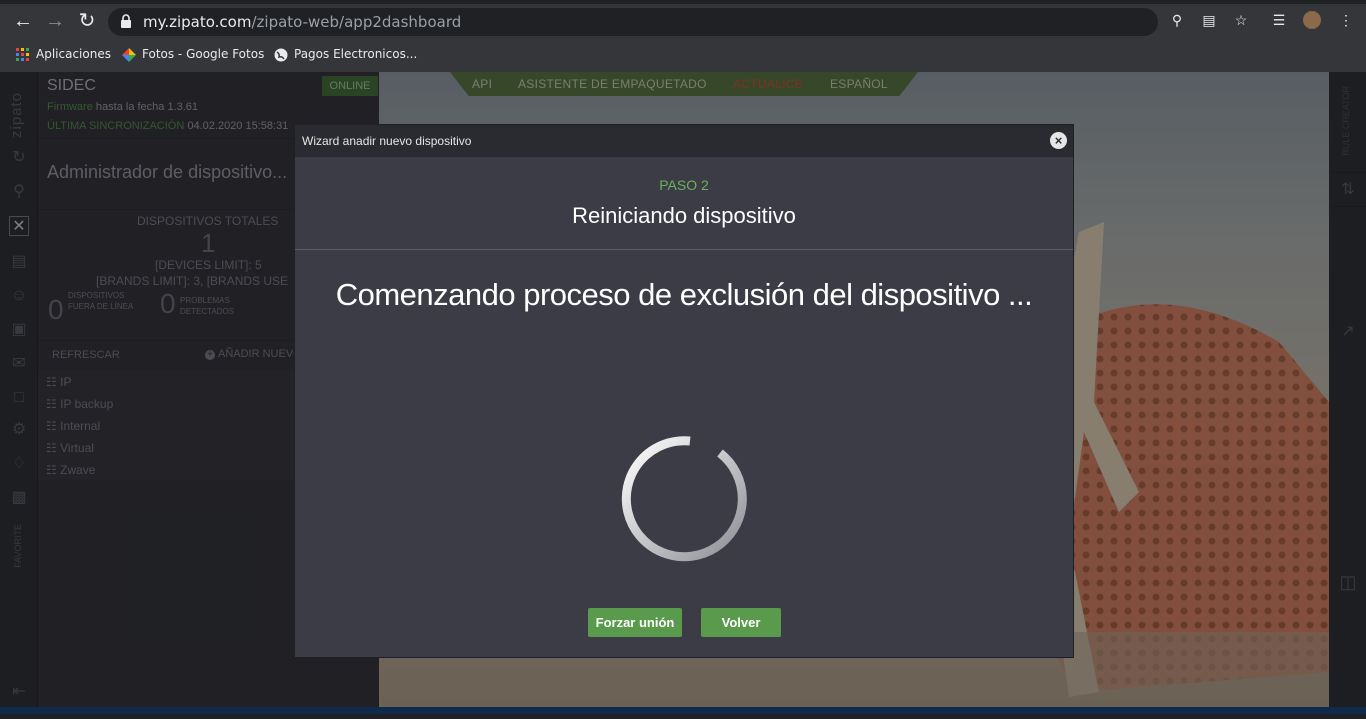 This screenshot has height=719, width=1366. I want to click on forward-icon: →, so click(55, 21).